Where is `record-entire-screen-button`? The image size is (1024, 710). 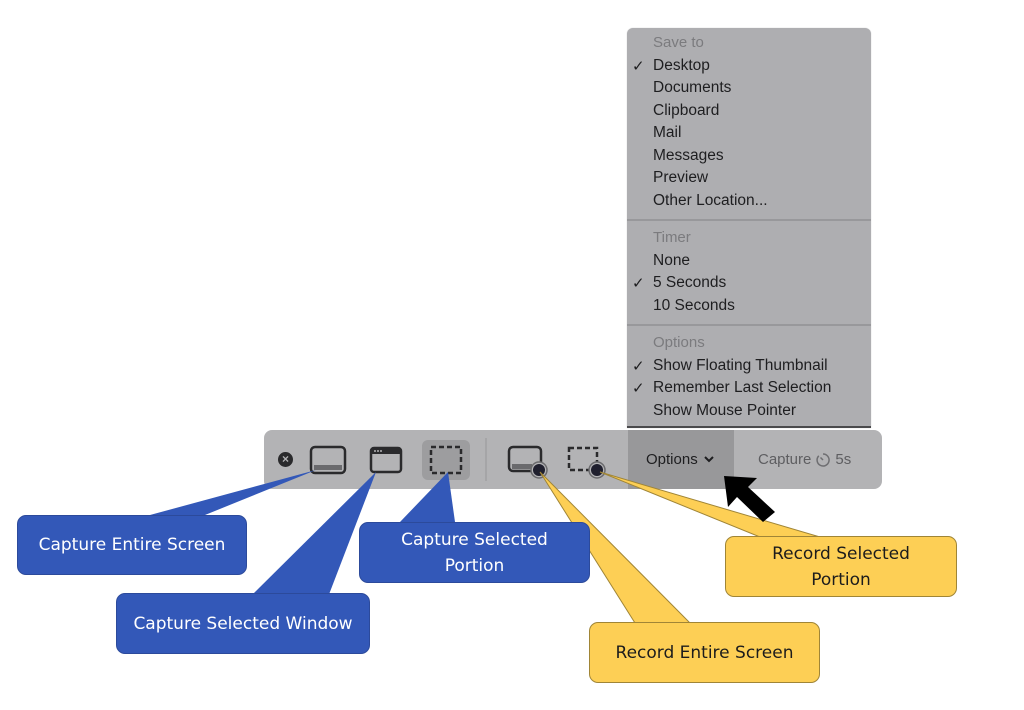 record-entire-screen-button is located at coordinates (526, 460).